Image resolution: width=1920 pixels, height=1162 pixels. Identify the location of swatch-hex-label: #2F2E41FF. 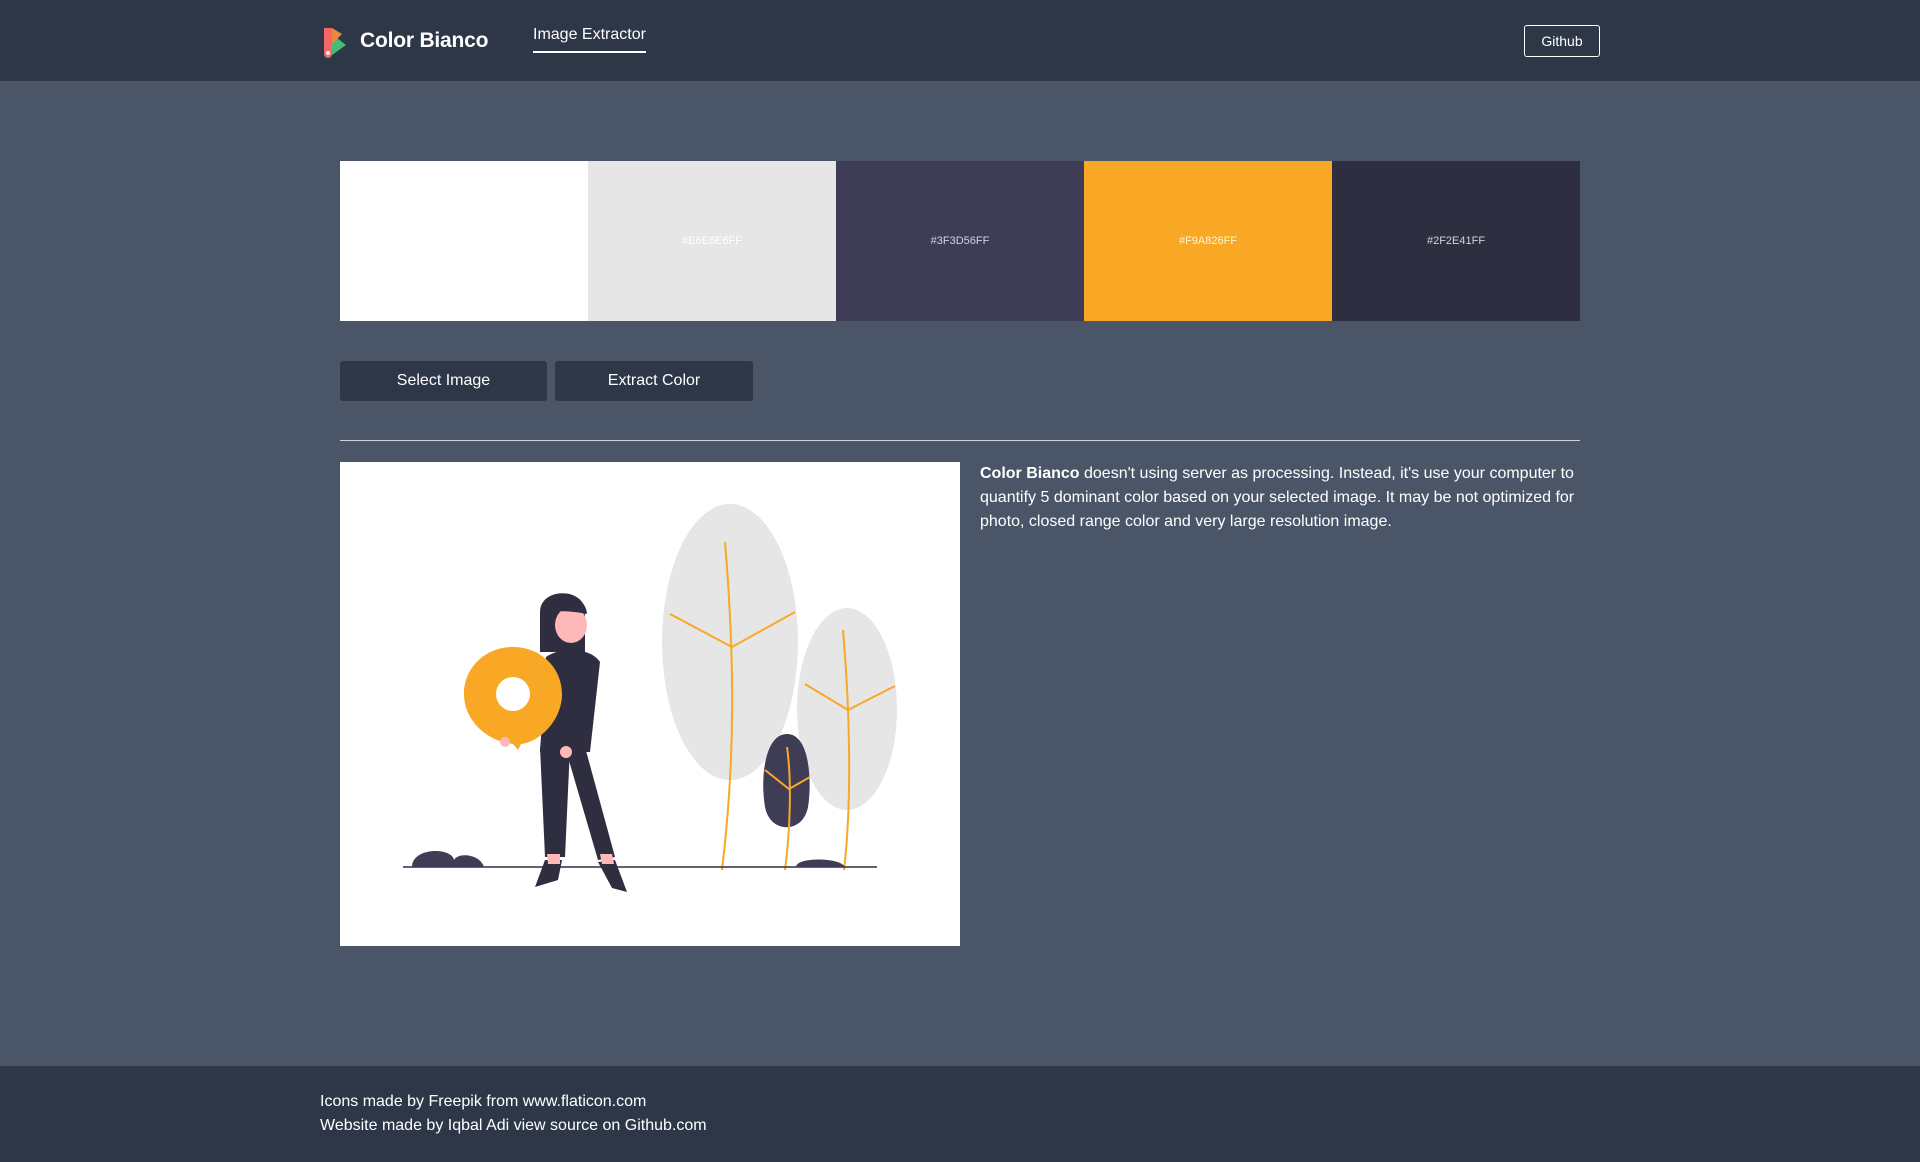
(1456, 241).